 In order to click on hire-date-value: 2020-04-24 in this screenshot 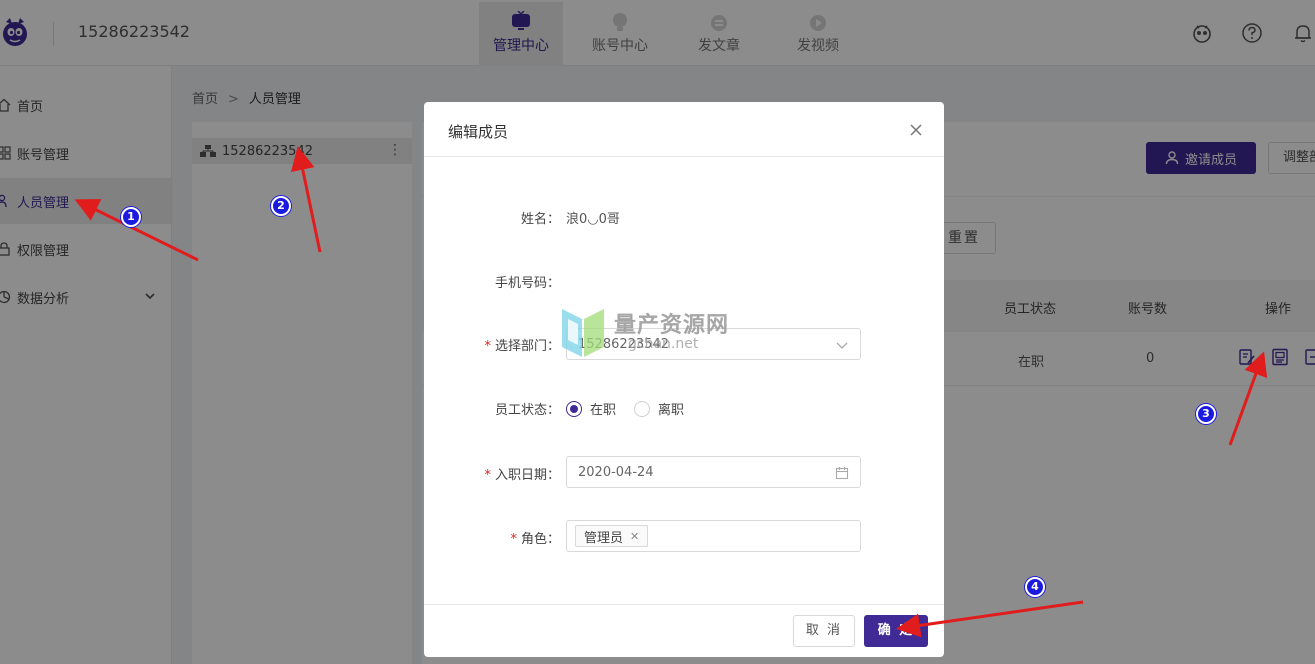, I will do `click(616, 472)`.